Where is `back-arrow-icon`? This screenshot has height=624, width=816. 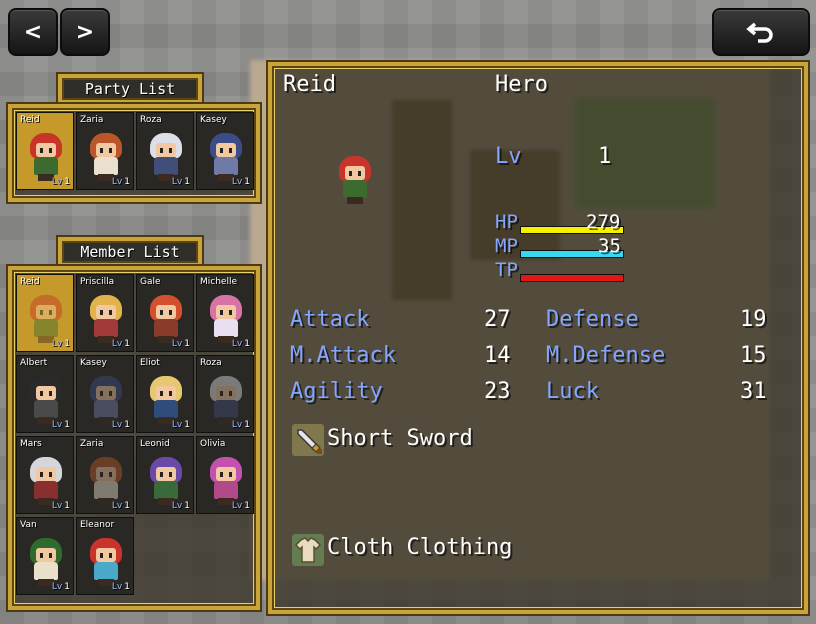 back-arrow-icon is located at coordinates (759, 32).